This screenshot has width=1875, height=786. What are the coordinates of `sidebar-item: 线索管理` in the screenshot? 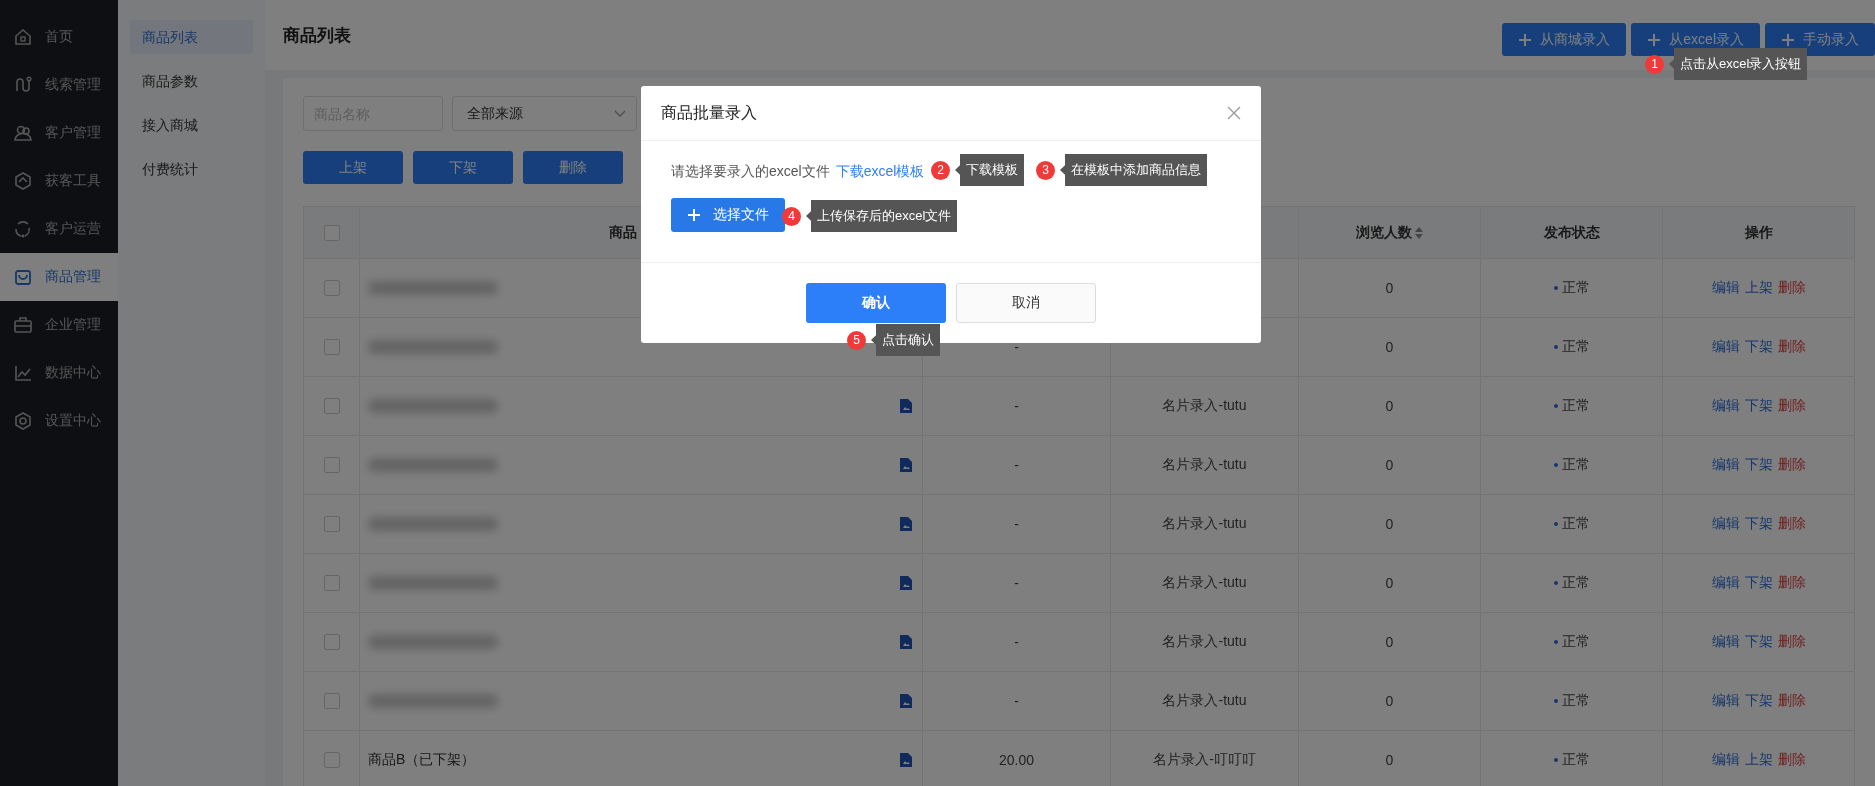 It's located at (59, 85).